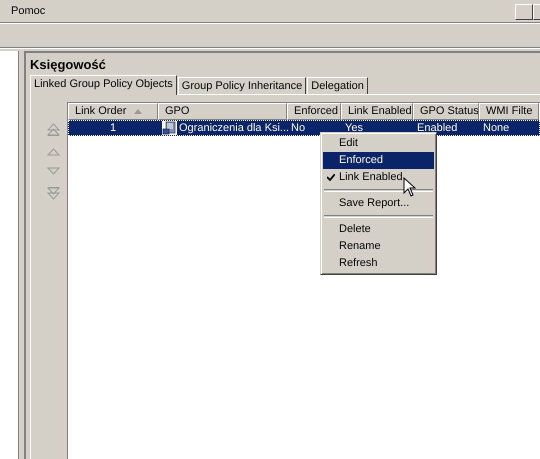 This screenshot has height=459, width=540. I want to click on menu-item: Enforced, so click(378, 160).